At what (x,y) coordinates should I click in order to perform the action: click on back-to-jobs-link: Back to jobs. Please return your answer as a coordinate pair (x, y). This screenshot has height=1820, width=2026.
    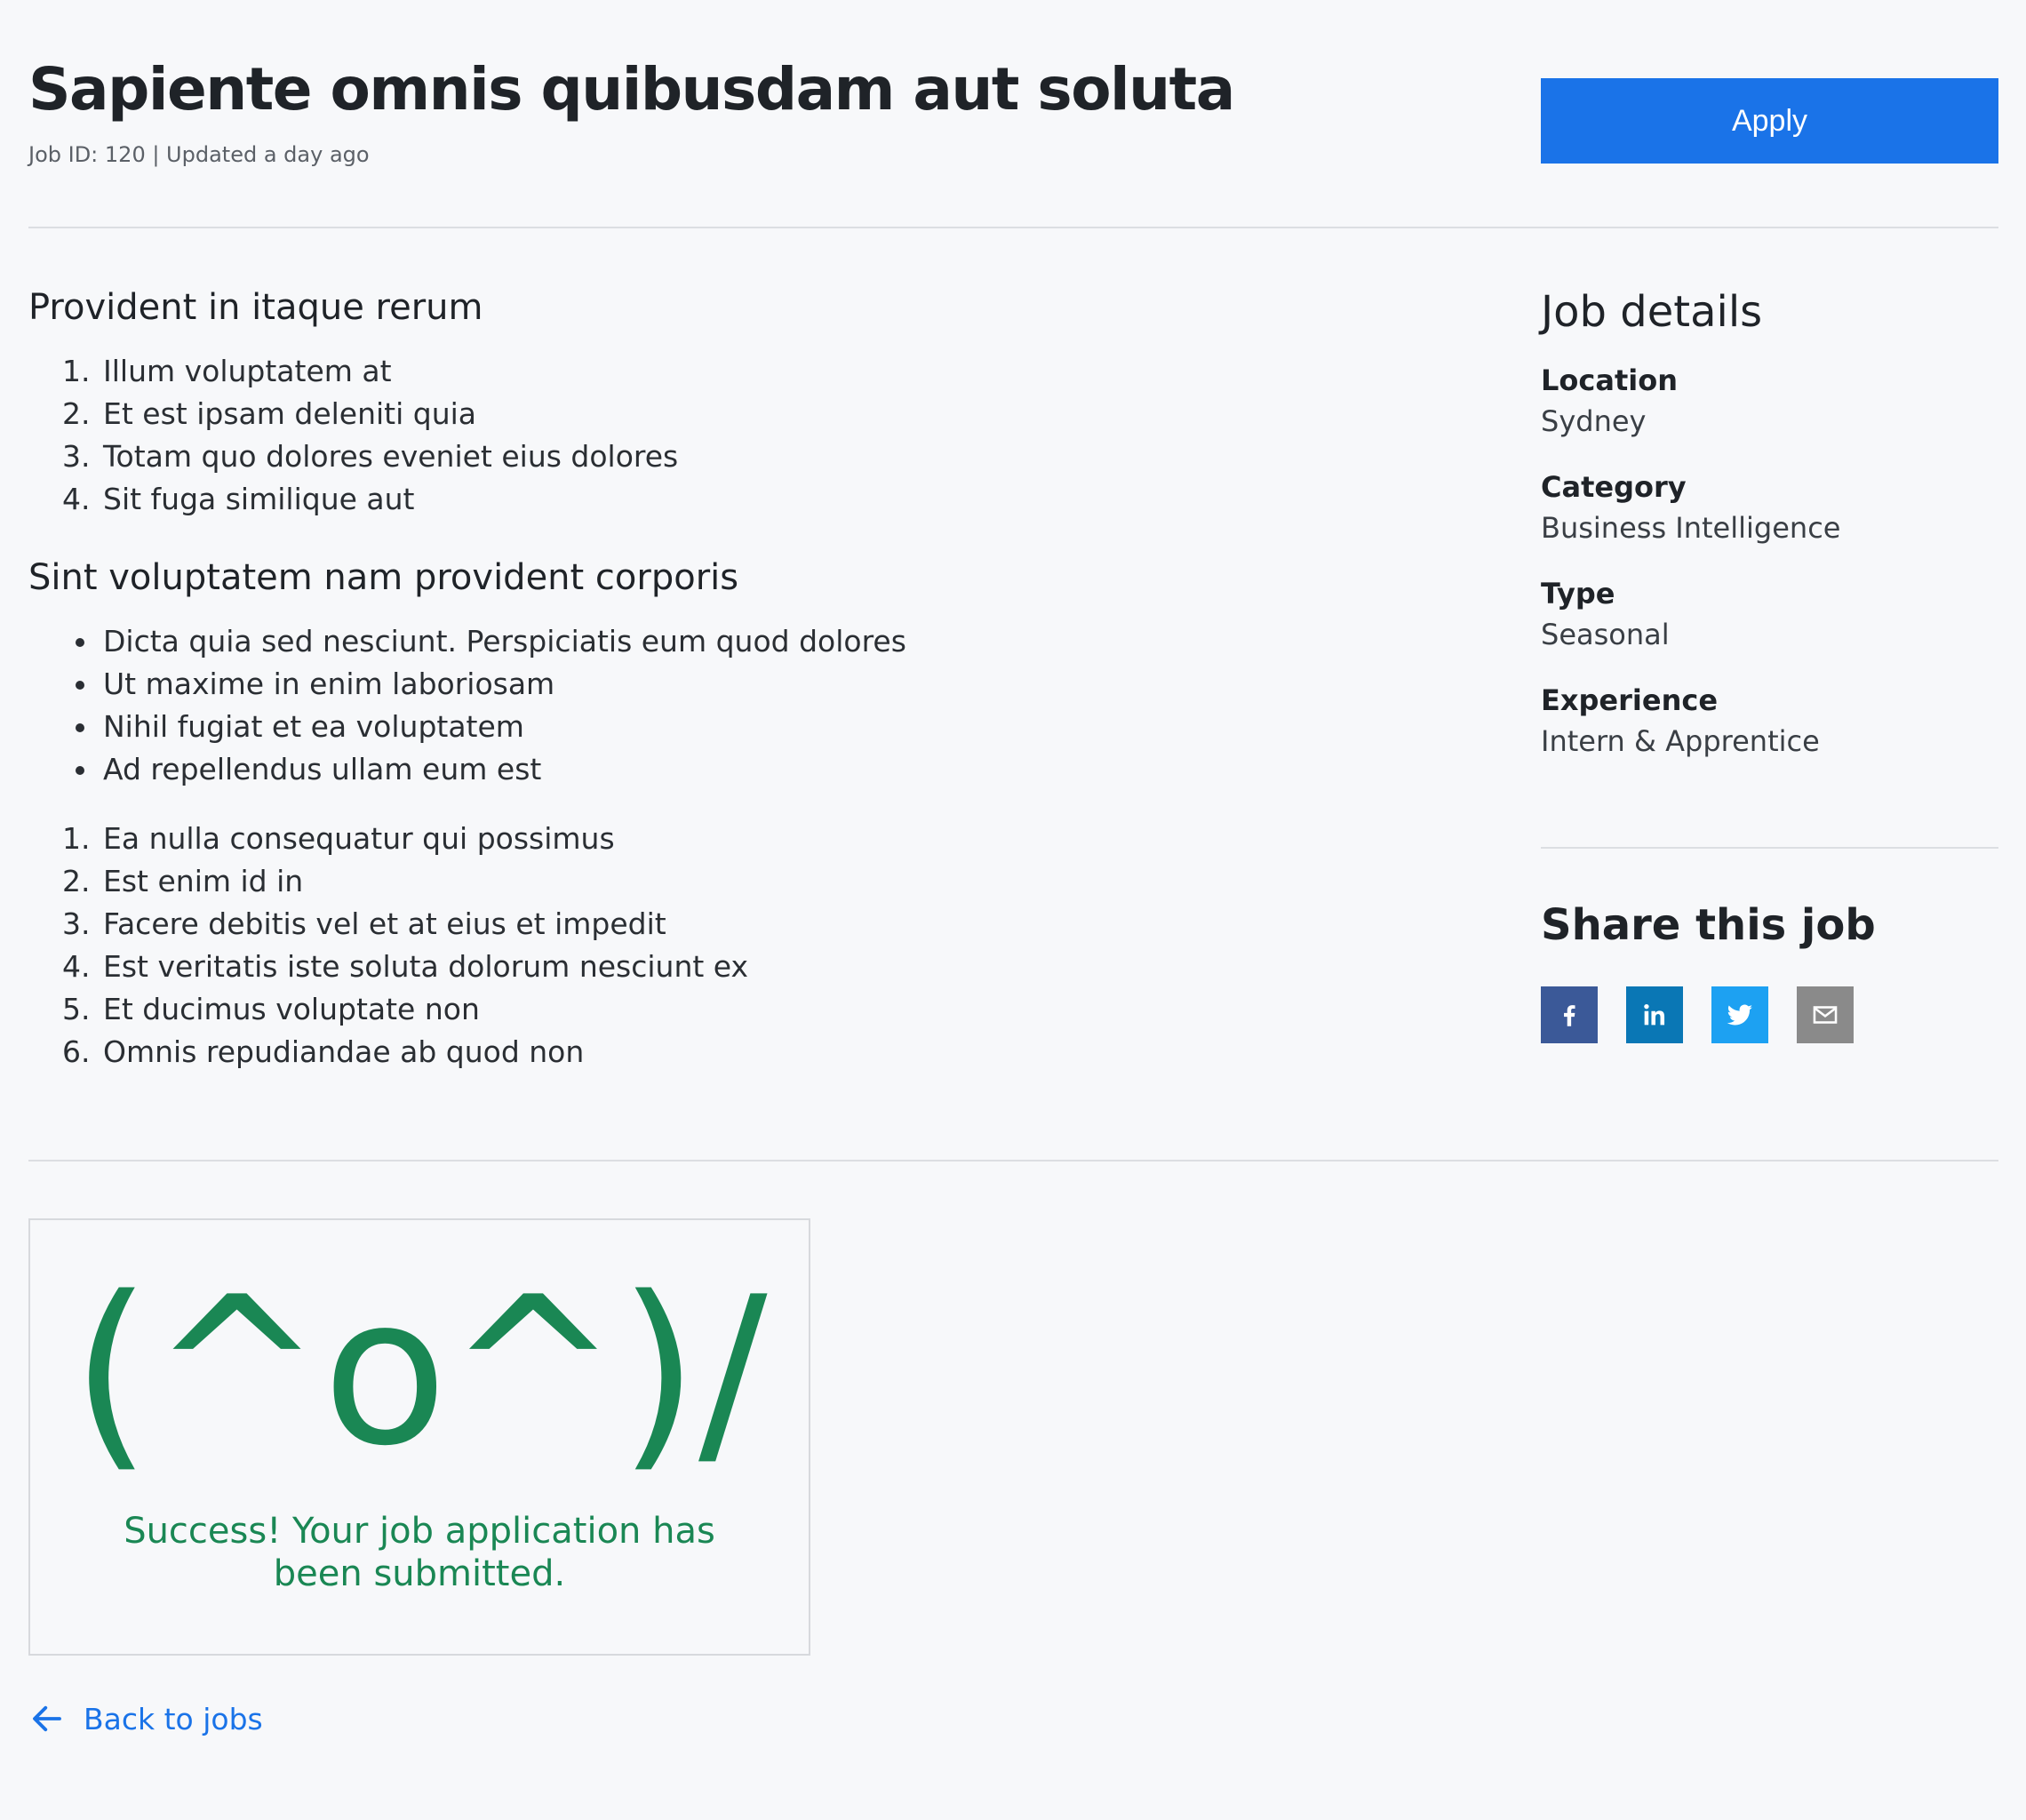
    Looking at the image, I should click on (145, 1718).